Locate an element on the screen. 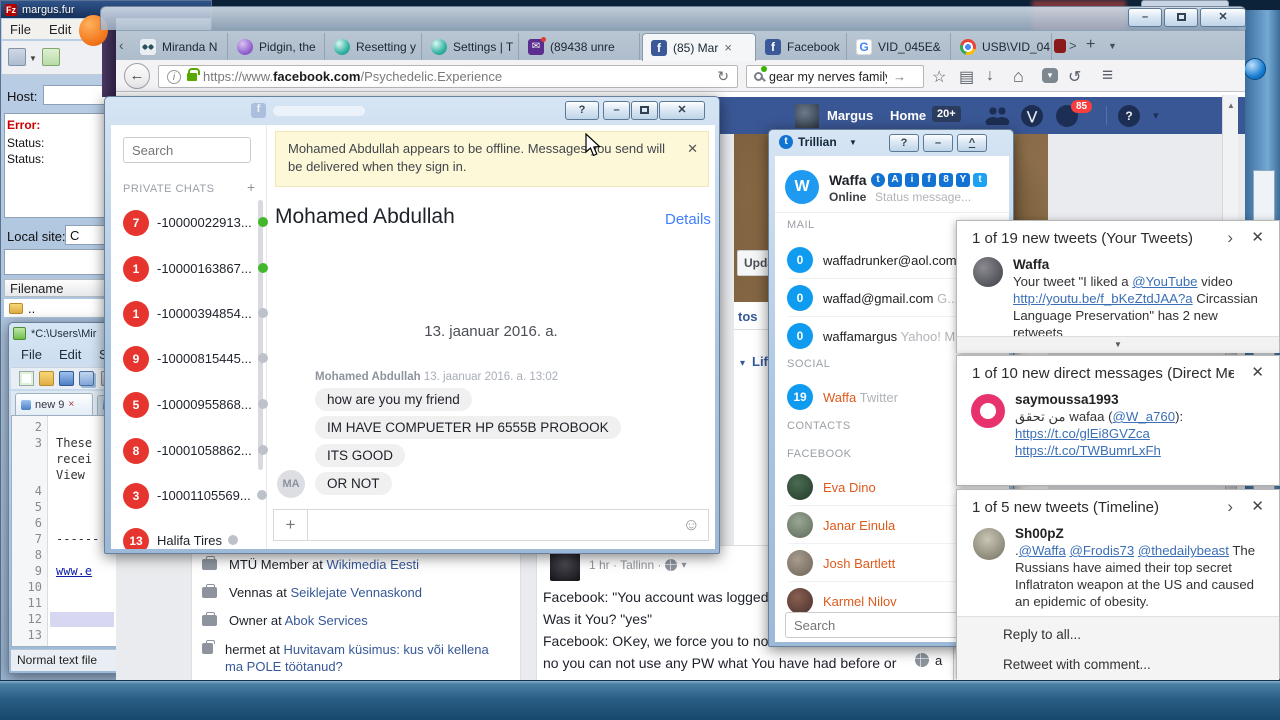  toolbar-dropdown-icon: ▼ is located at coordinates (33, 58).